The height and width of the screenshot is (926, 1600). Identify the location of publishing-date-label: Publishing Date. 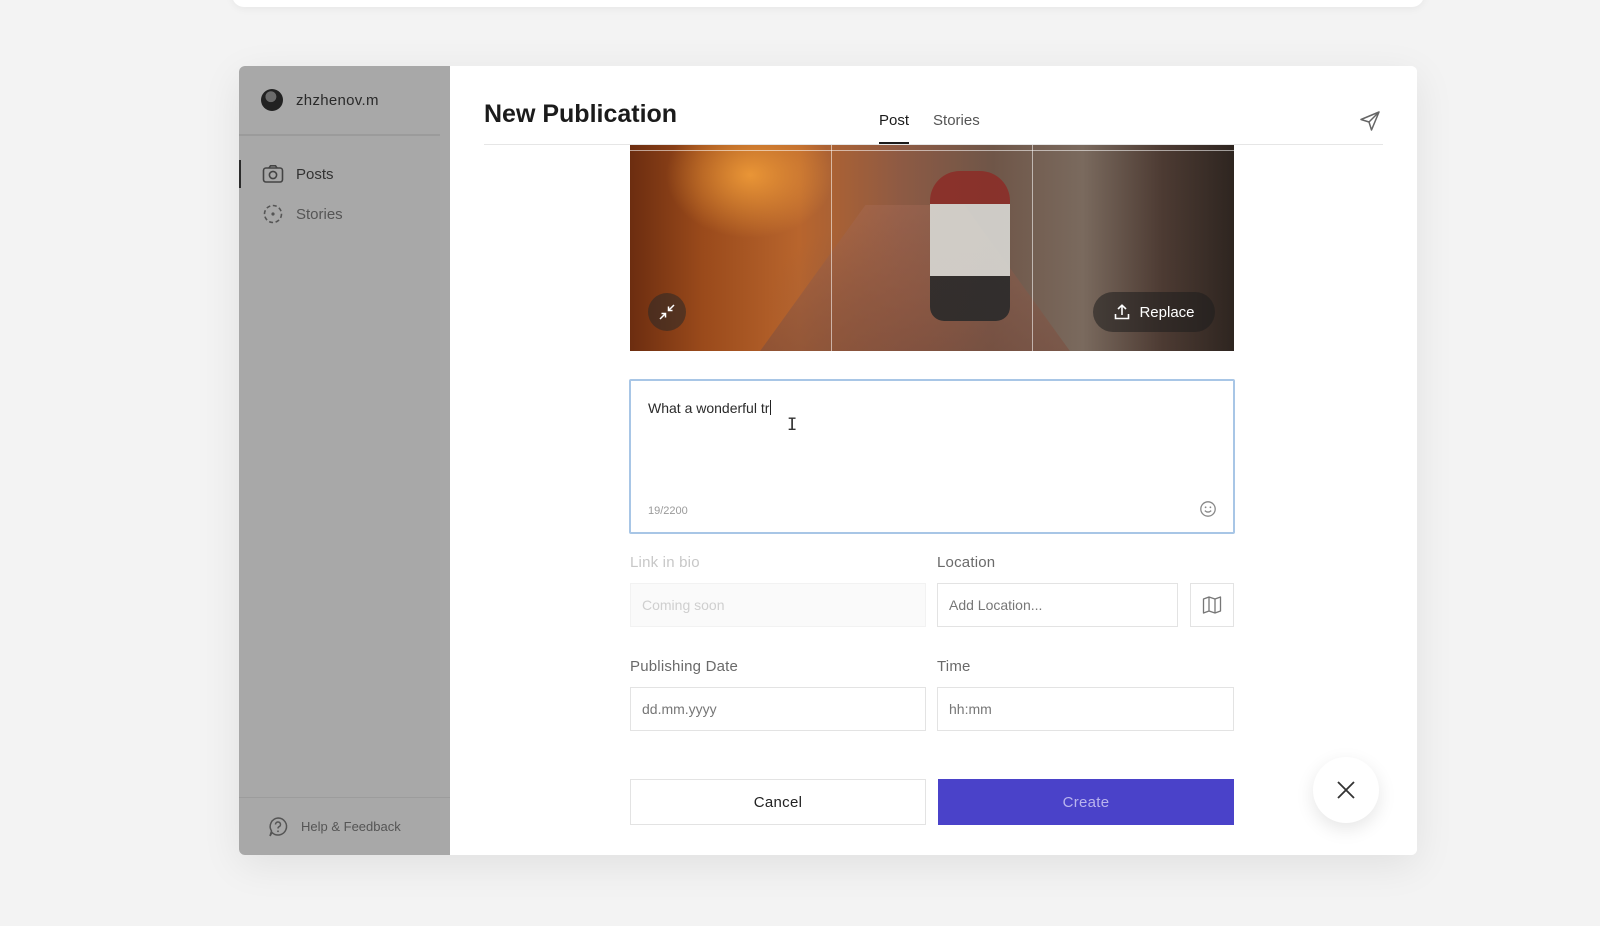
(684, 666).